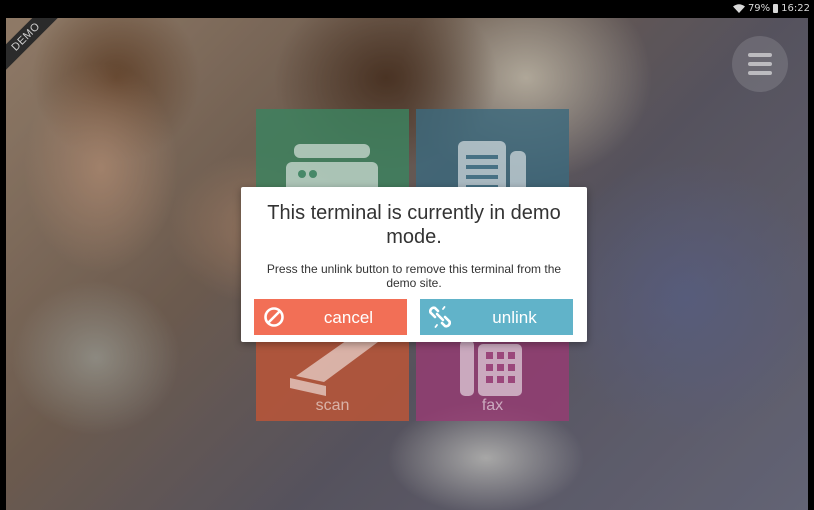 This screenshot has width=814, height=510. Describe the element at coordinates (760, 64) in the screenshot. I see `menu-button` at that location.